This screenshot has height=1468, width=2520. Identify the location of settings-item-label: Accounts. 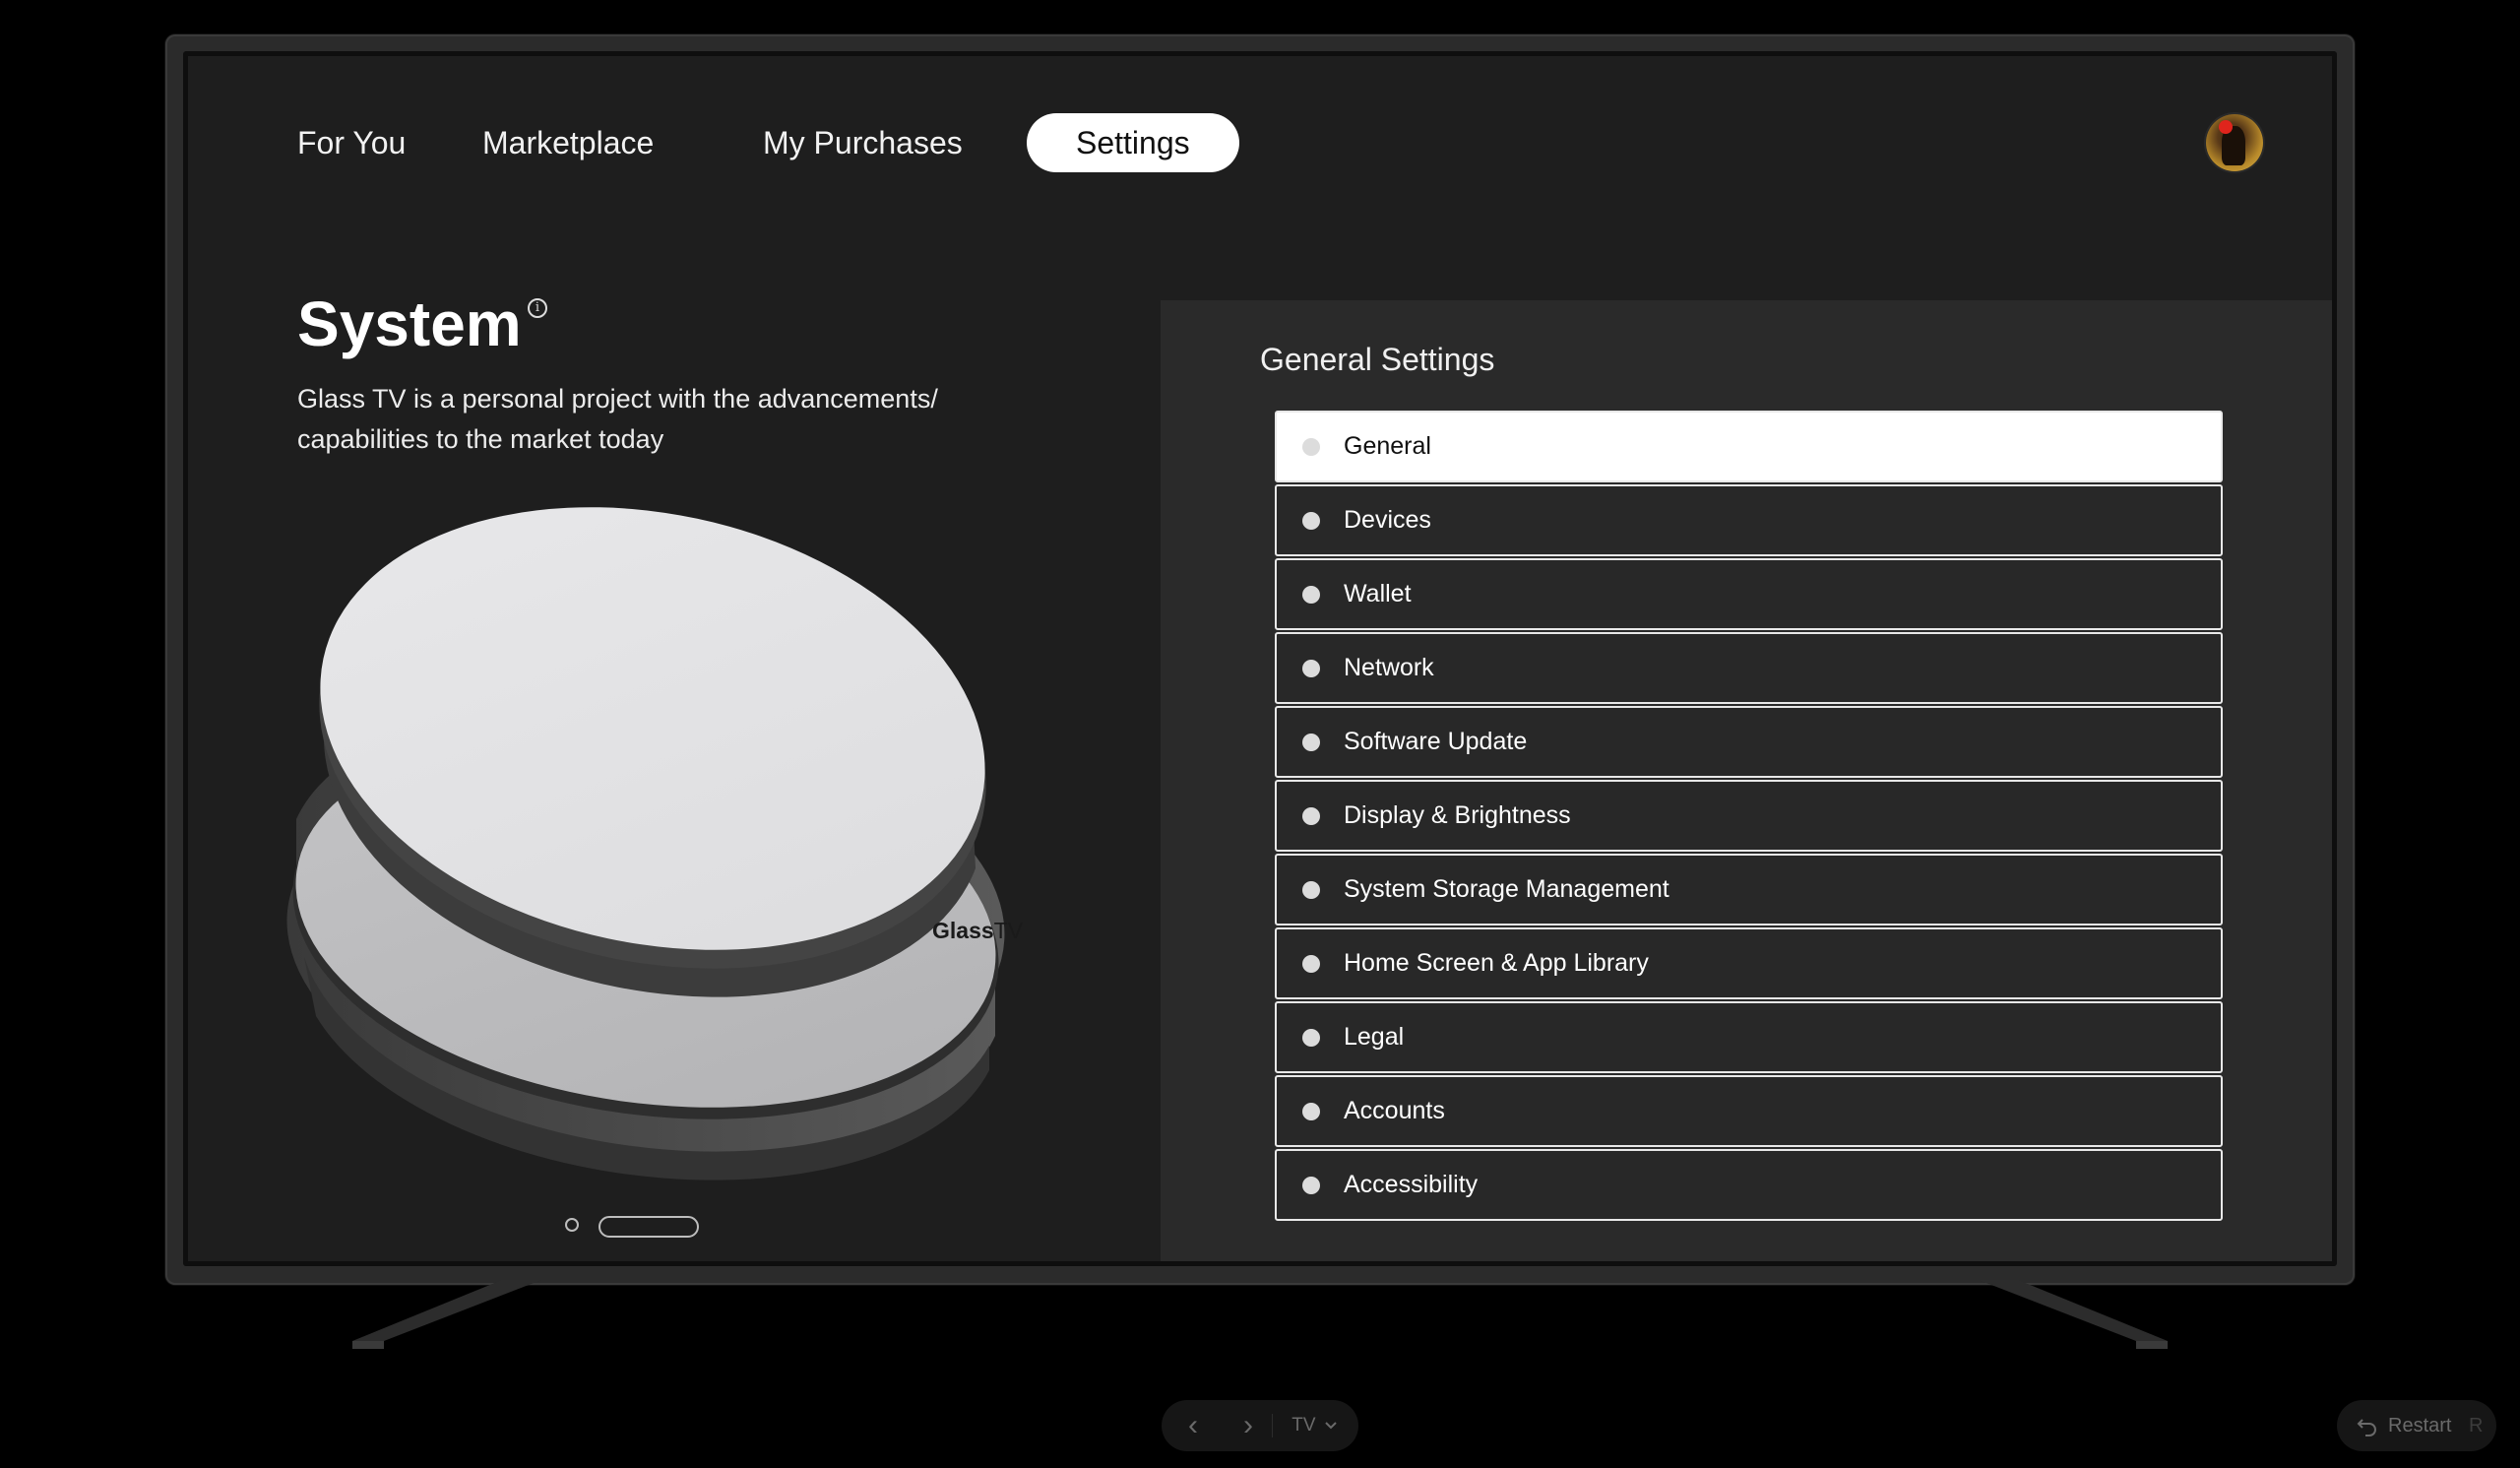
(1394, 1110).